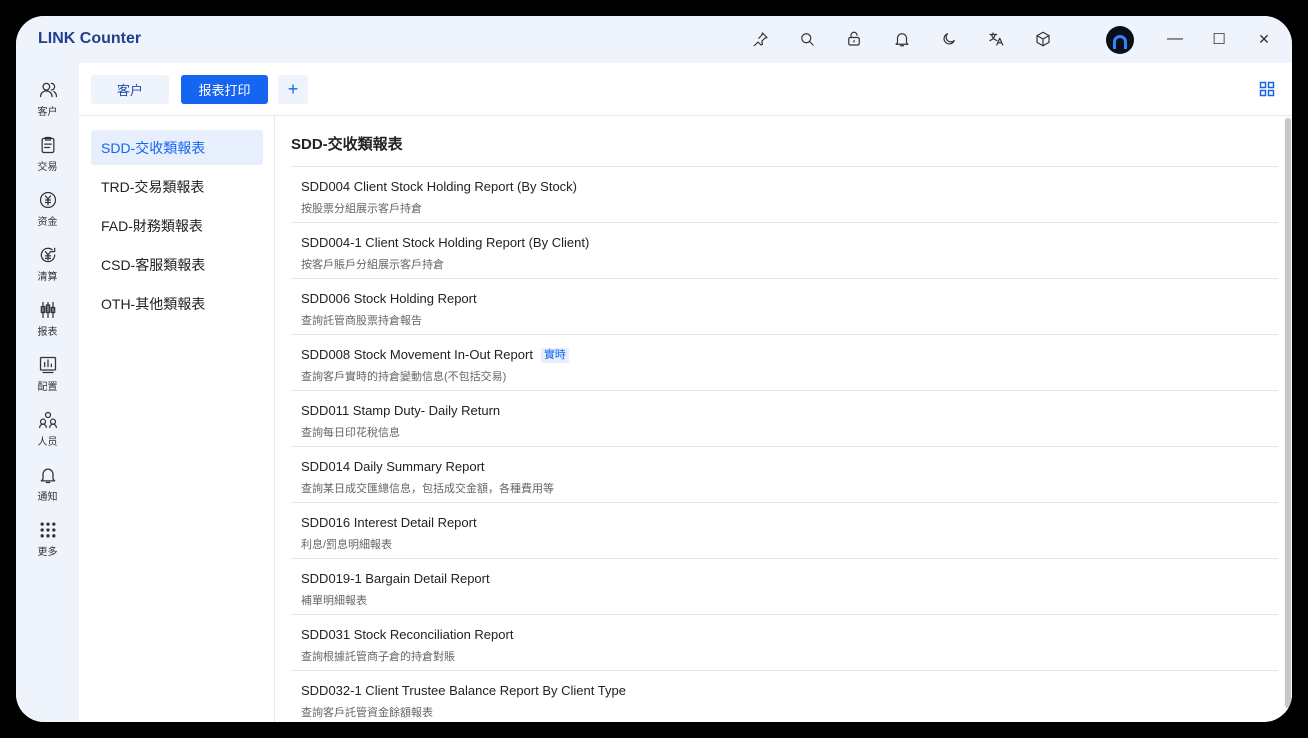  I want to click on candlestick-icon, so click(47, 310).